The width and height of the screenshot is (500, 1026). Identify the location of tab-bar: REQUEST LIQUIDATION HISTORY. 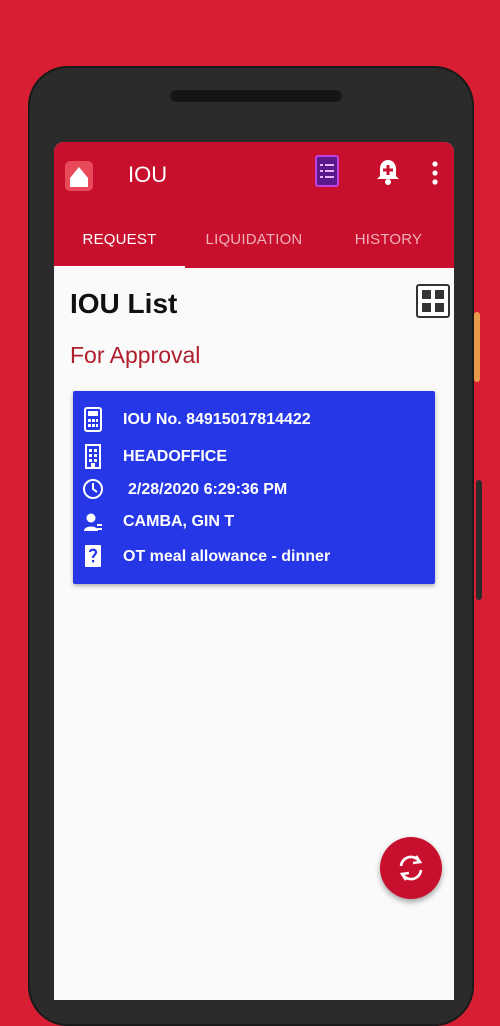
(254, 241).